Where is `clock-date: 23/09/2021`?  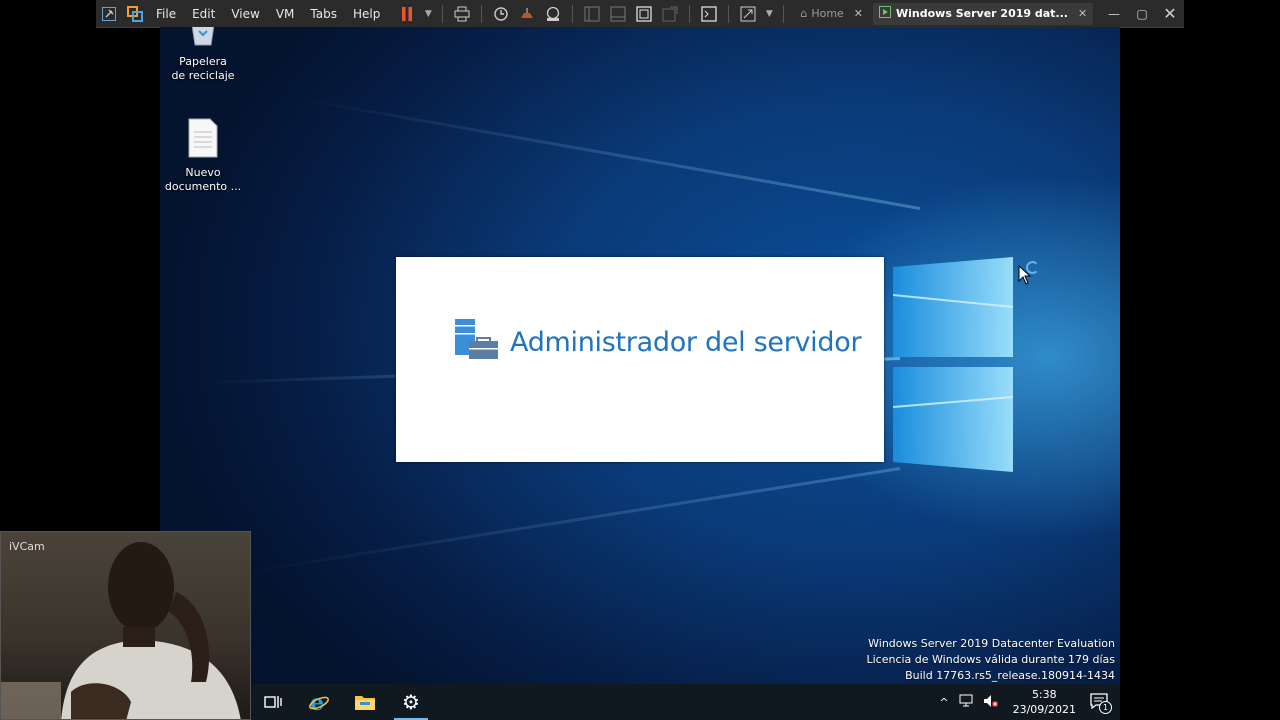 clock-date: 23/09/2021 is located at coordinates (1044, 709).